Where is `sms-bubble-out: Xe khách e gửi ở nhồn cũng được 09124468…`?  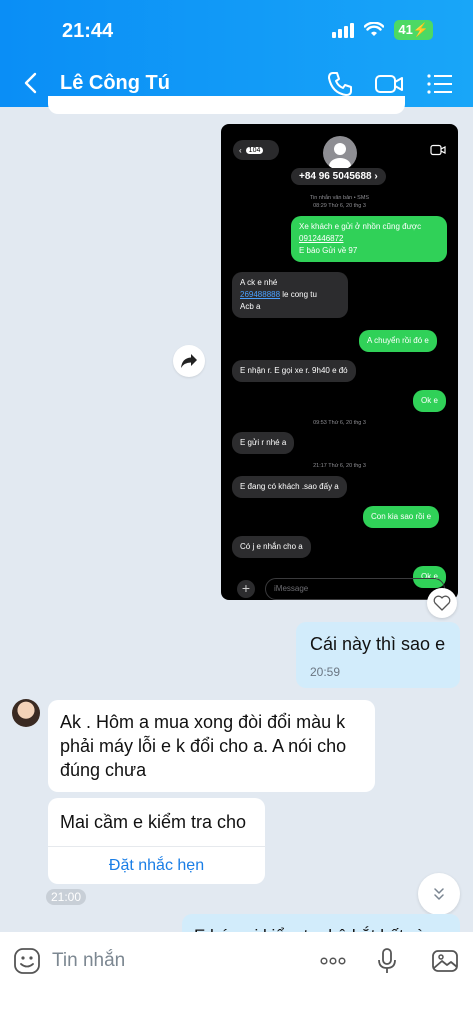 sms-bubble-out: Xe khách e gửi ở nhồn cũng được 09124468… is located at coordinates (369, 239).